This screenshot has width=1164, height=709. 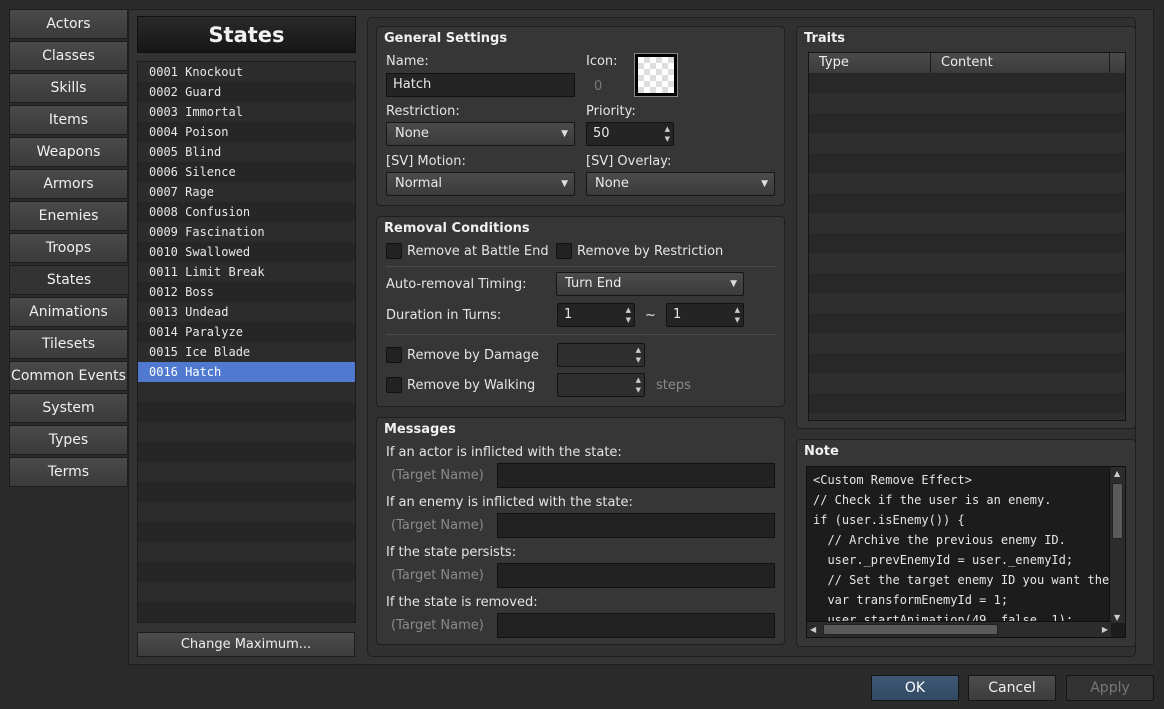 I want to click on list-item: 0015 Ice Blade, so click(x=246, y=352).